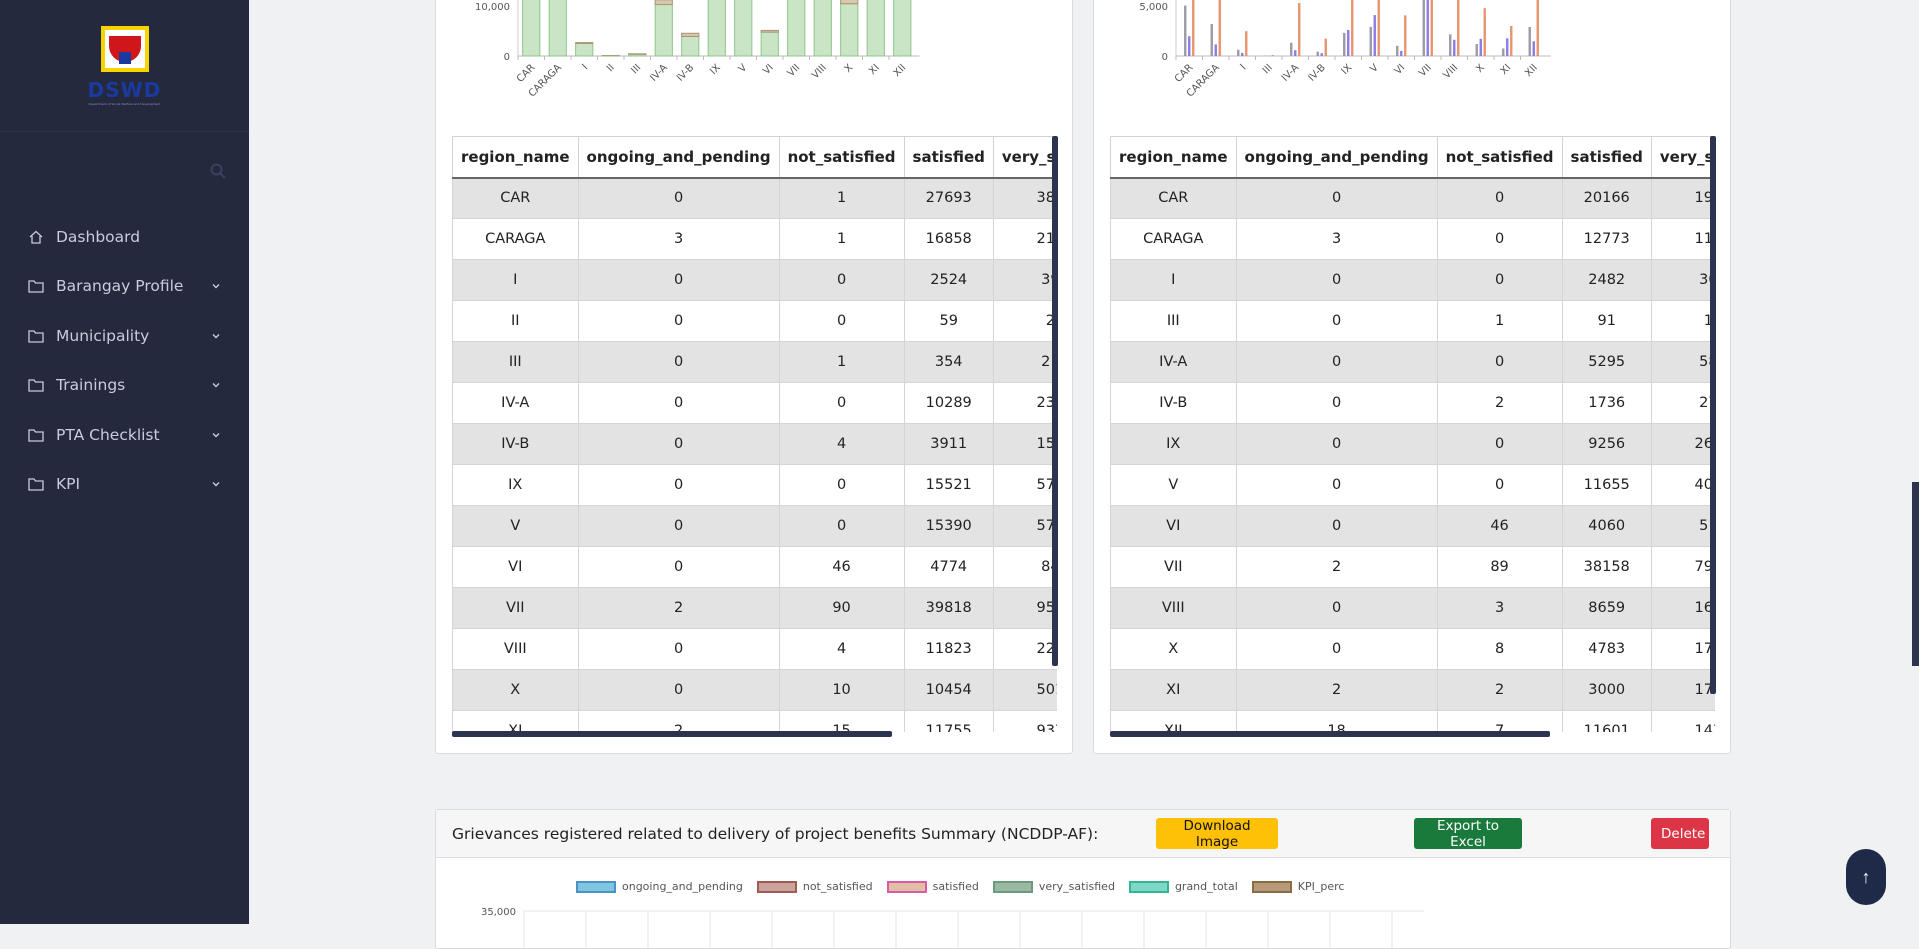  I want to click on sidebar-item-barangay-profile: Barangay Profile, so click(124, 287).